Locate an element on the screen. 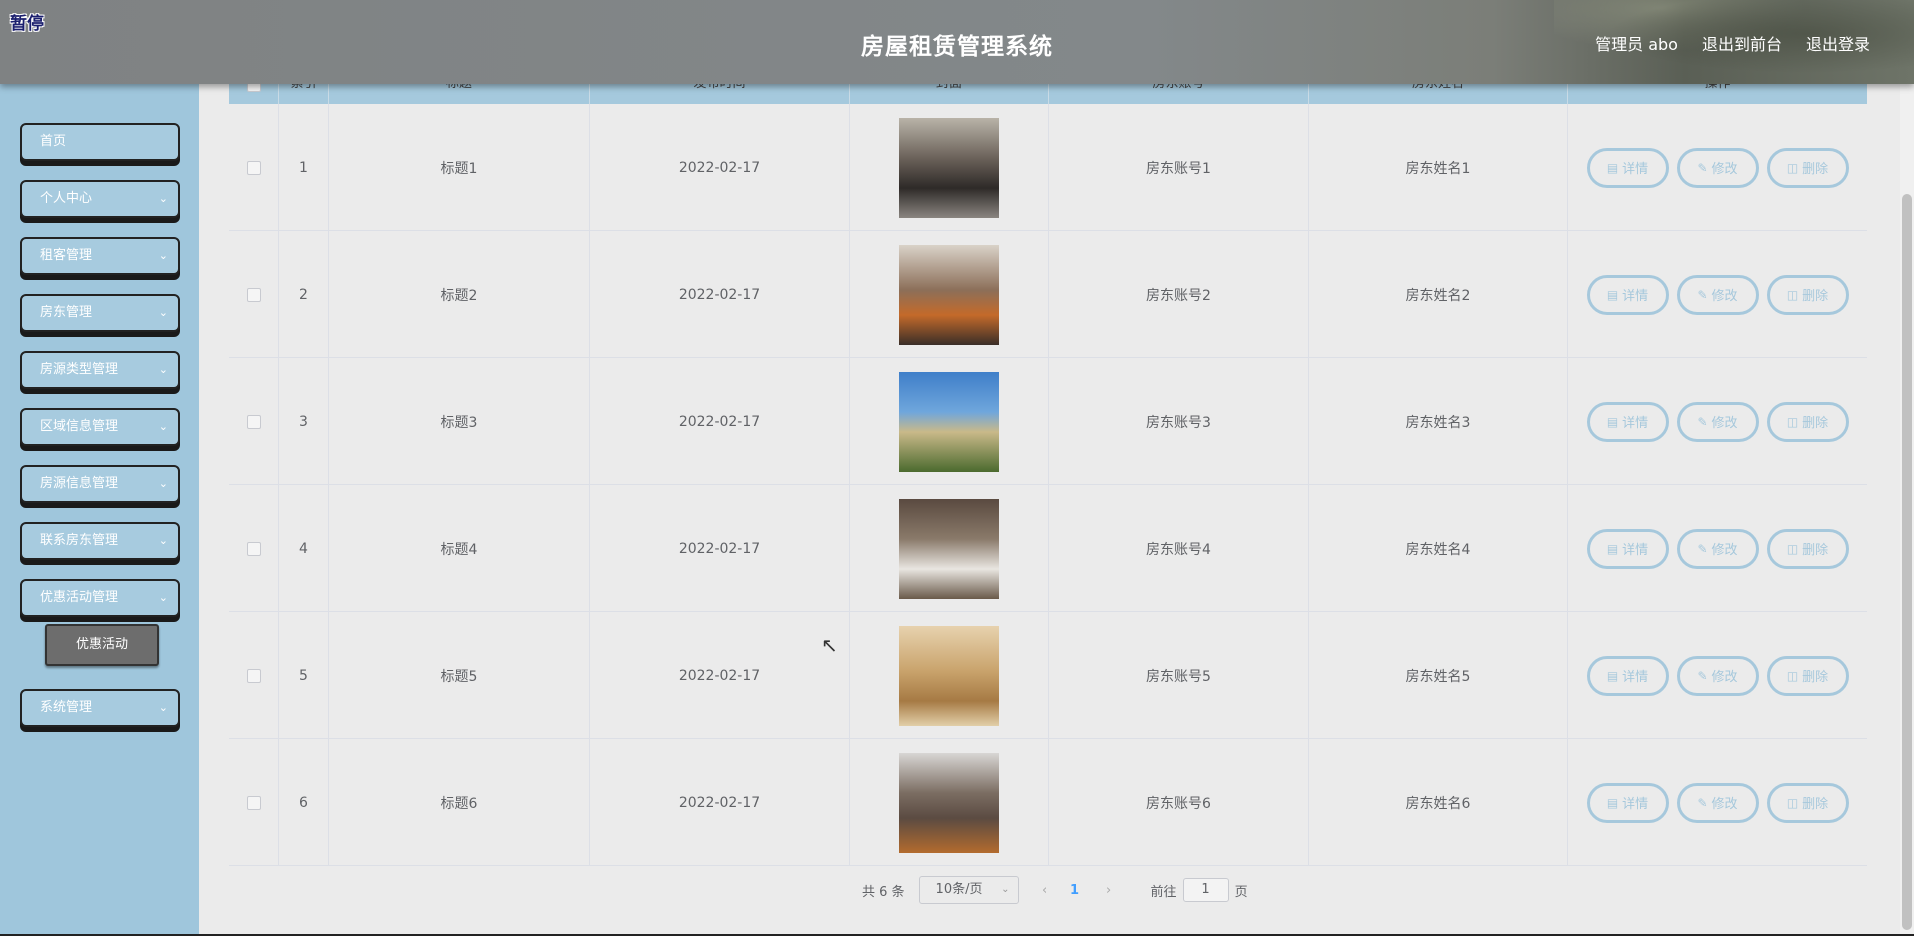  page-number-current: 1 is located at coordinates (1075, 890).